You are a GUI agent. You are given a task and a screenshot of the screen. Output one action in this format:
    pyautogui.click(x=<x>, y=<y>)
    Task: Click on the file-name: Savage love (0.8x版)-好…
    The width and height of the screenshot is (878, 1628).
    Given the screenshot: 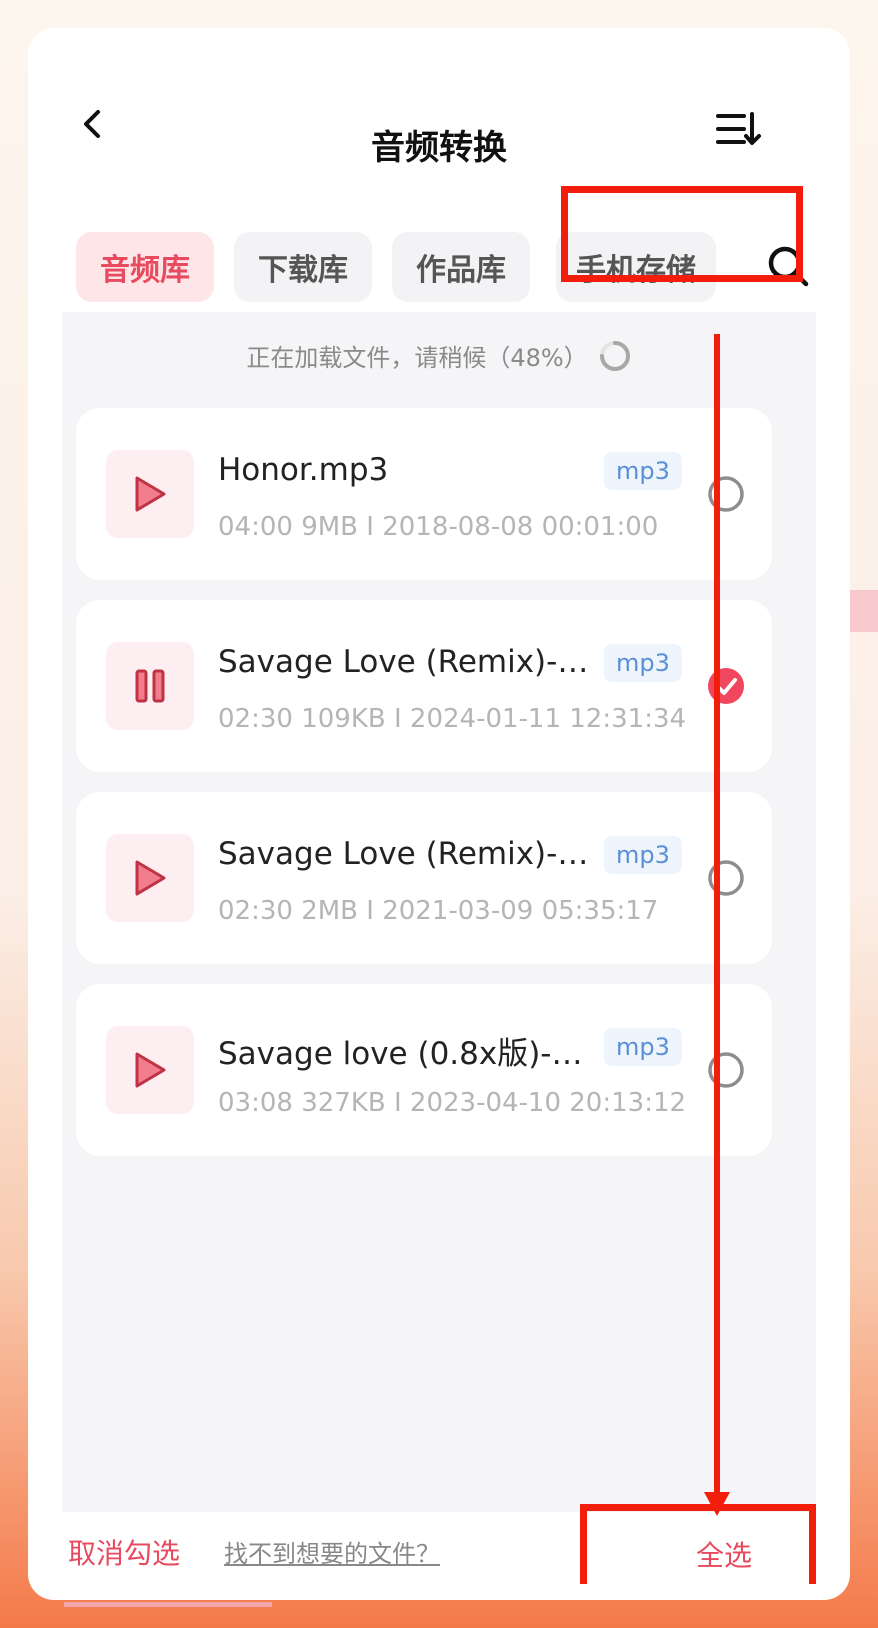 What is the action you would take?
    pyautogui.click(x=413, y=1054)
    